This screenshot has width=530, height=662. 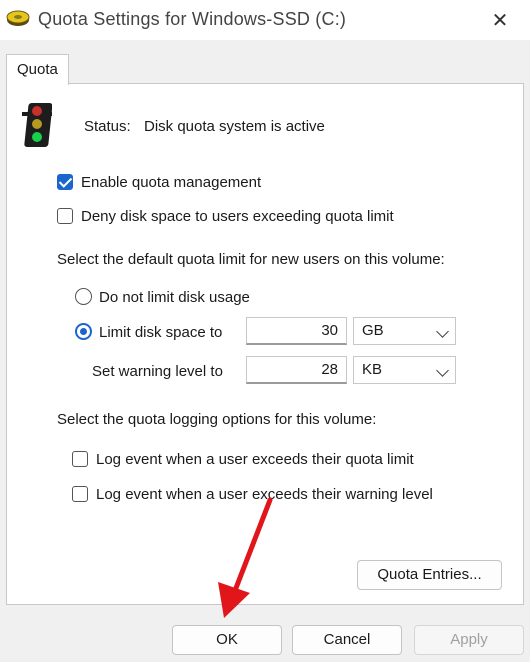 What do you see at coordinates (404, 331) in the screenshot?
I see `limit-unit-select: GB` at bounding box center [404, 331].